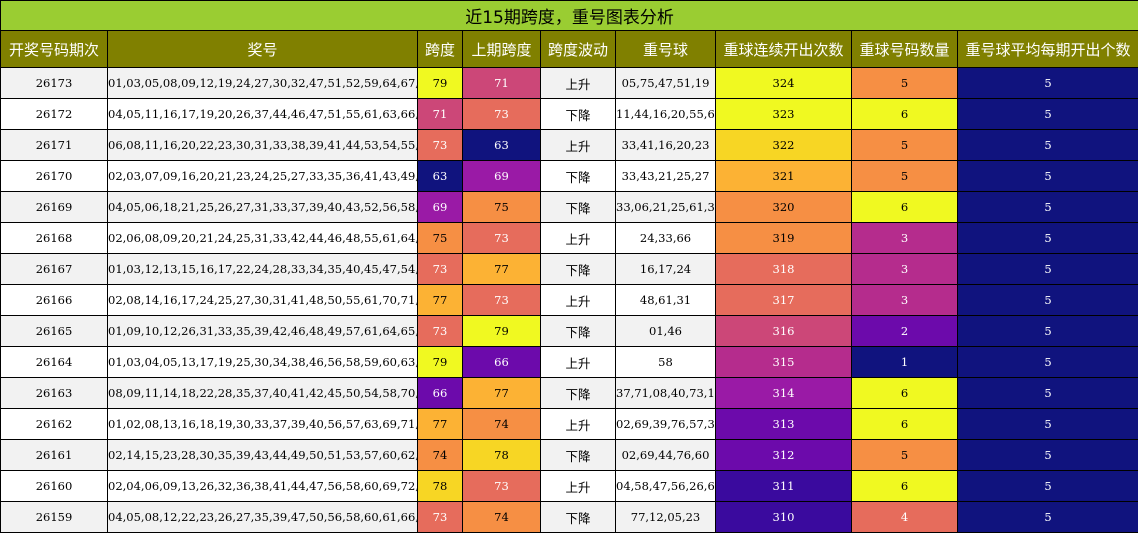 This screenshot has height=533, width=1138. Describe the element at coordinates (54, 517) in the screenshot. I see `issue-cell: 26159` at that location.